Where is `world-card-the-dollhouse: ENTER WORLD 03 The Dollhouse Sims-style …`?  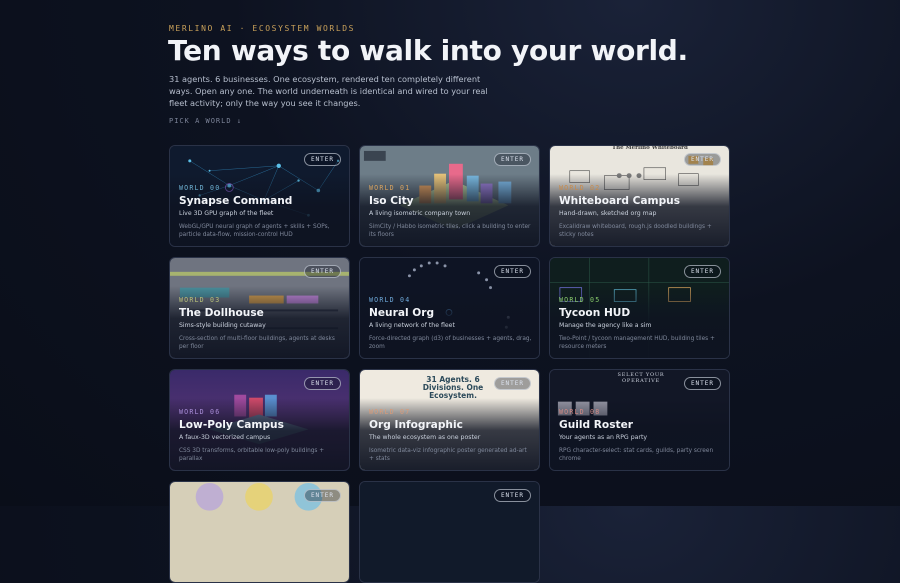
world-card-the-dollhouse: ENTER WORLD 03 The Dollhouse Sims-style … is located at coordinates (259, 308).